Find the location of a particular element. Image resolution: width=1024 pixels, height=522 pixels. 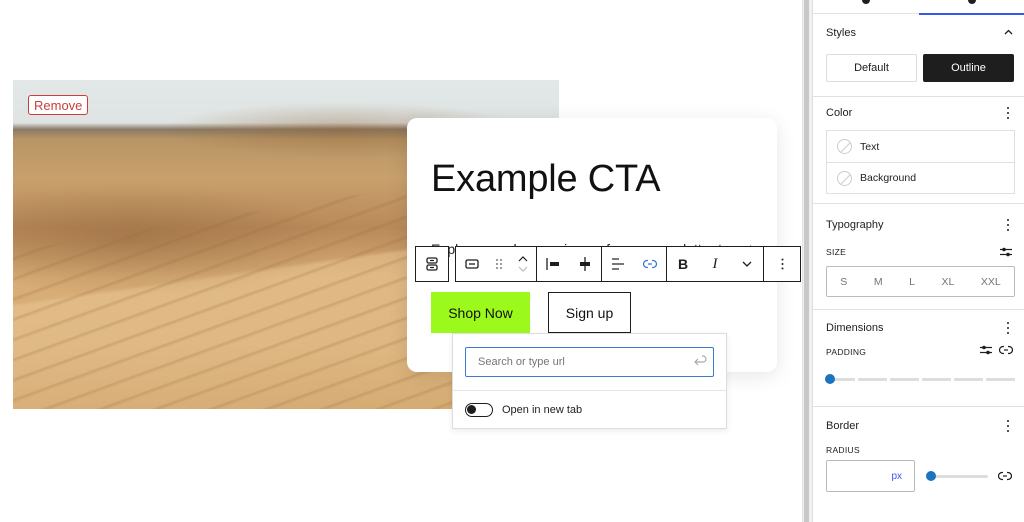

buttons-icon is located at coordinates (432, 264).